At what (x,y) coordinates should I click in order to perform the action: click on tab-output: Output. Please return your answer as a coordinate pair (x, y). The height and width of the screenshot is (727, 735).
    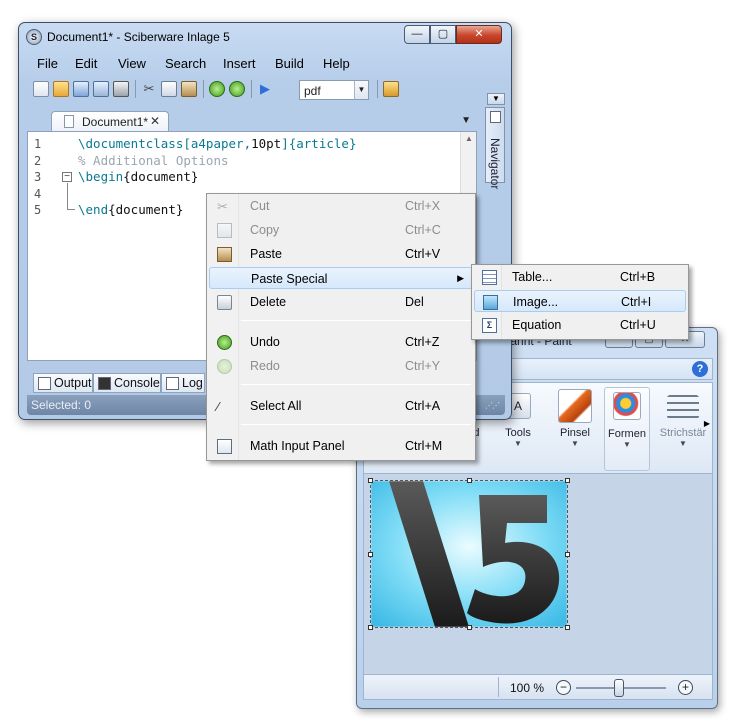
    Looking at the image, I should click on (63, 383).